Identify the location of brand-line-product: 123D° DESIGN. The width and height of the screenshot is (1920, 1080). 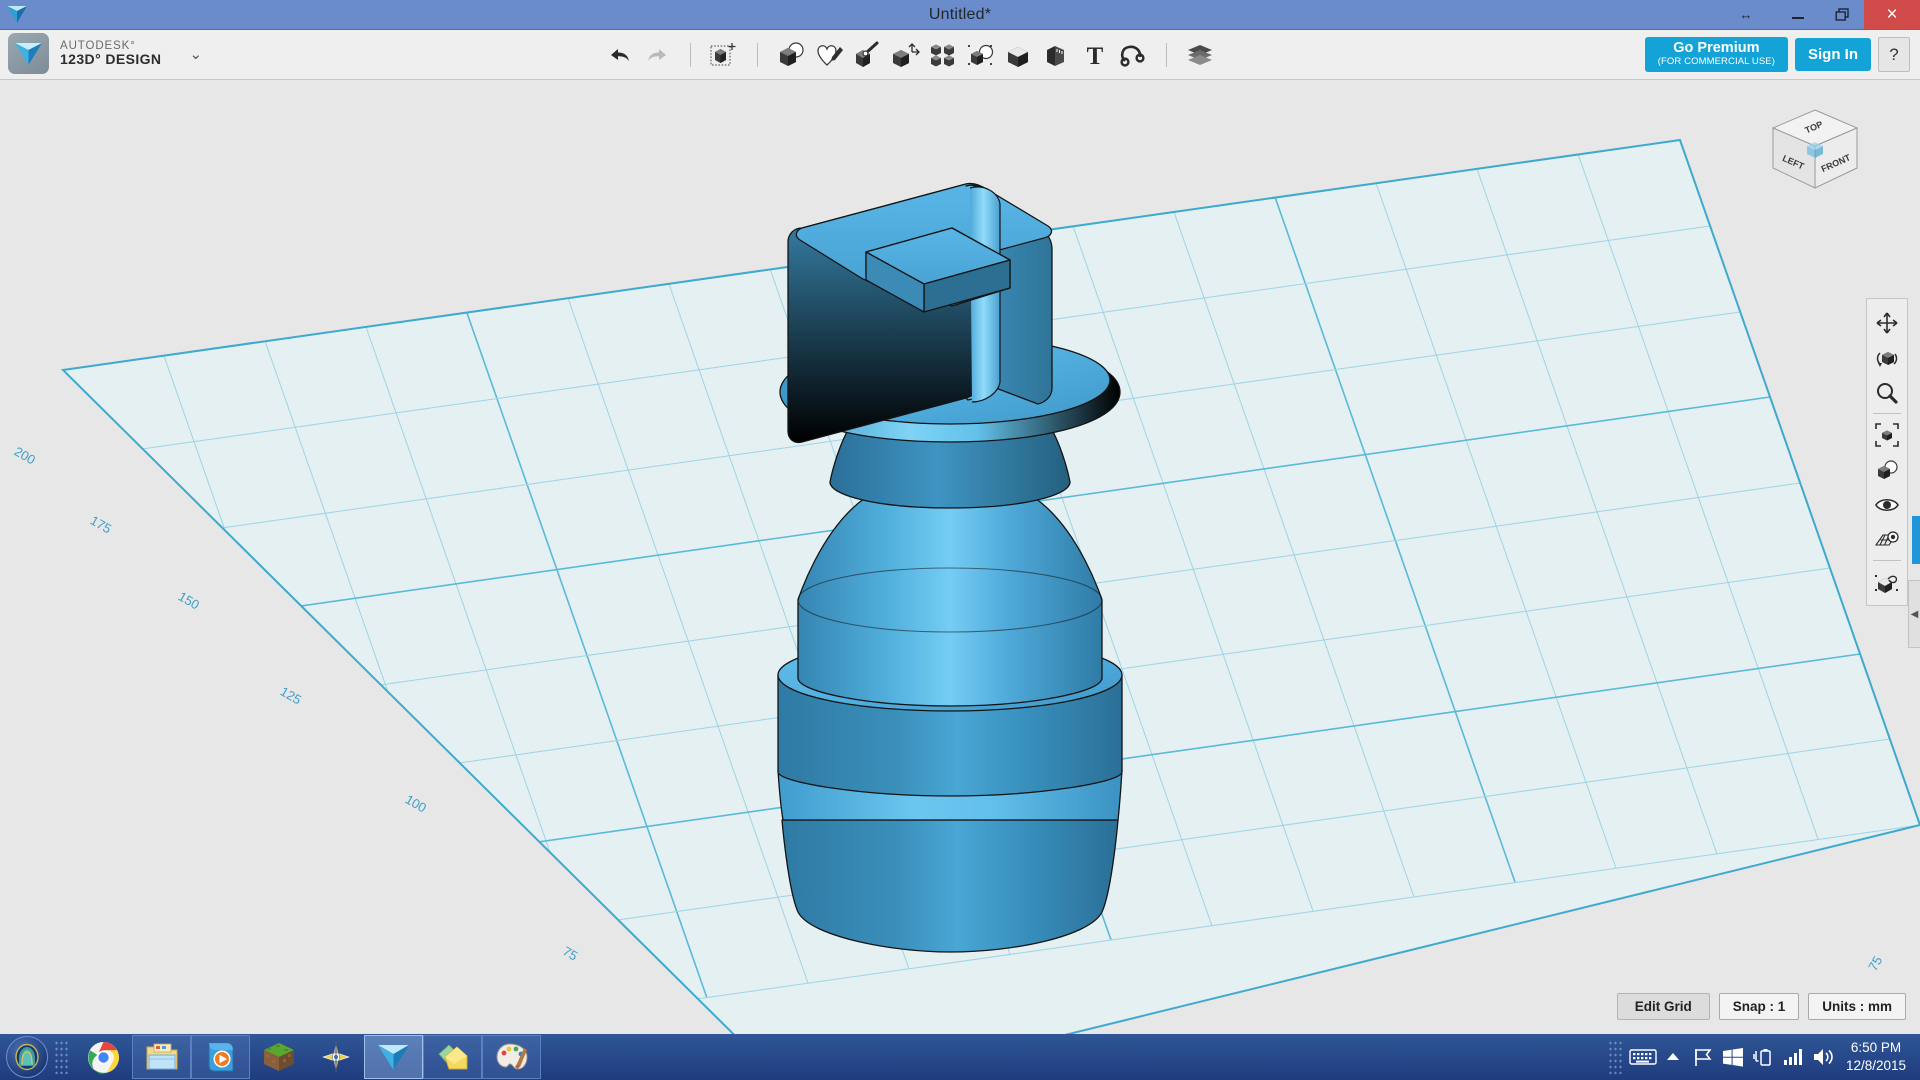
(111, 59).